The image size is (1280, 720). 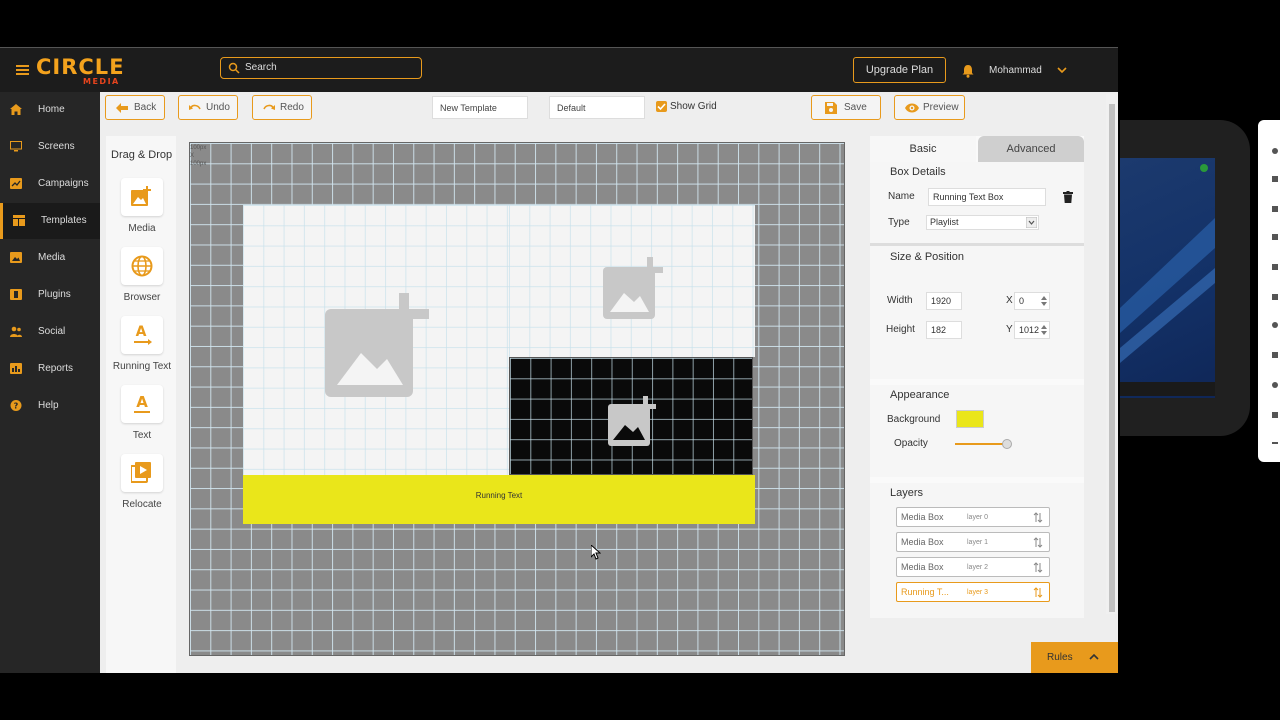 What do you see at coordinates (50, 221) in the screenshot?
I see `sidebar-item-templates: Templates` at bounding box center [50, 221].